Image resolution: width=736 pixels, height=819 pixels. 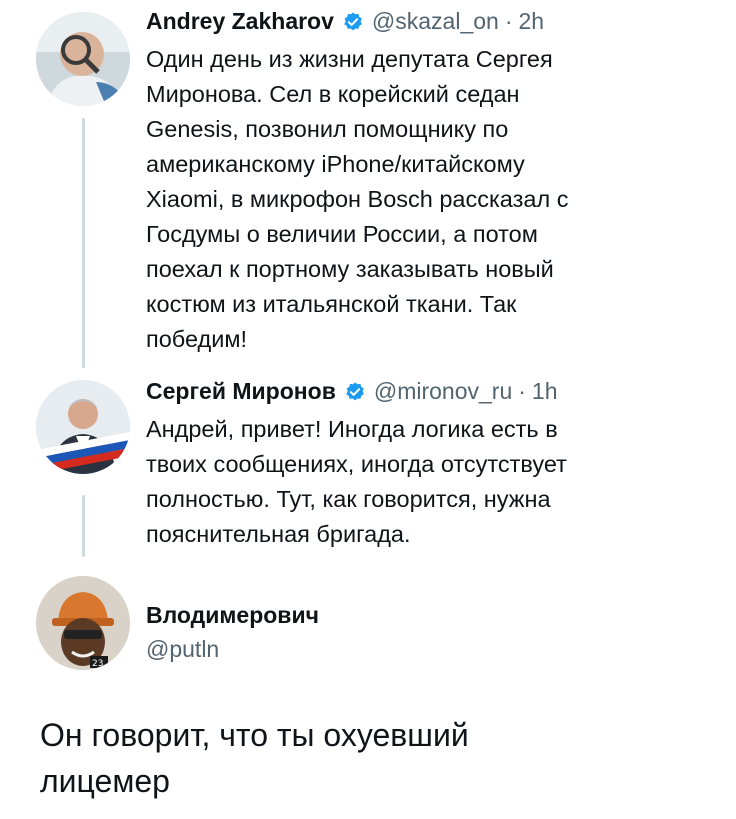 I want to click on avatar-mironov-image, so click(x=83, y=427).